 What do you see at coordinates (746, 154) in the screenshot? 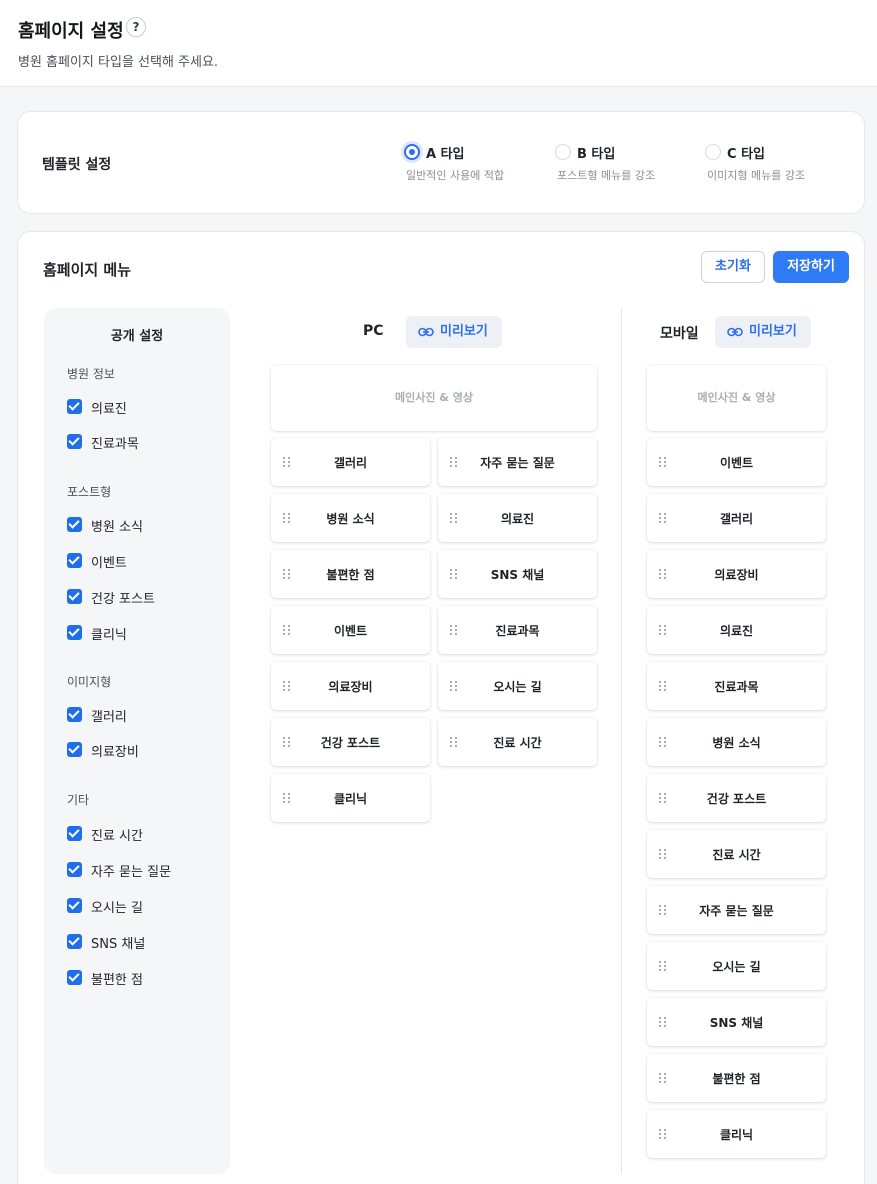
I see `template-option-name: C 타입` at bounding box center [746, 154].